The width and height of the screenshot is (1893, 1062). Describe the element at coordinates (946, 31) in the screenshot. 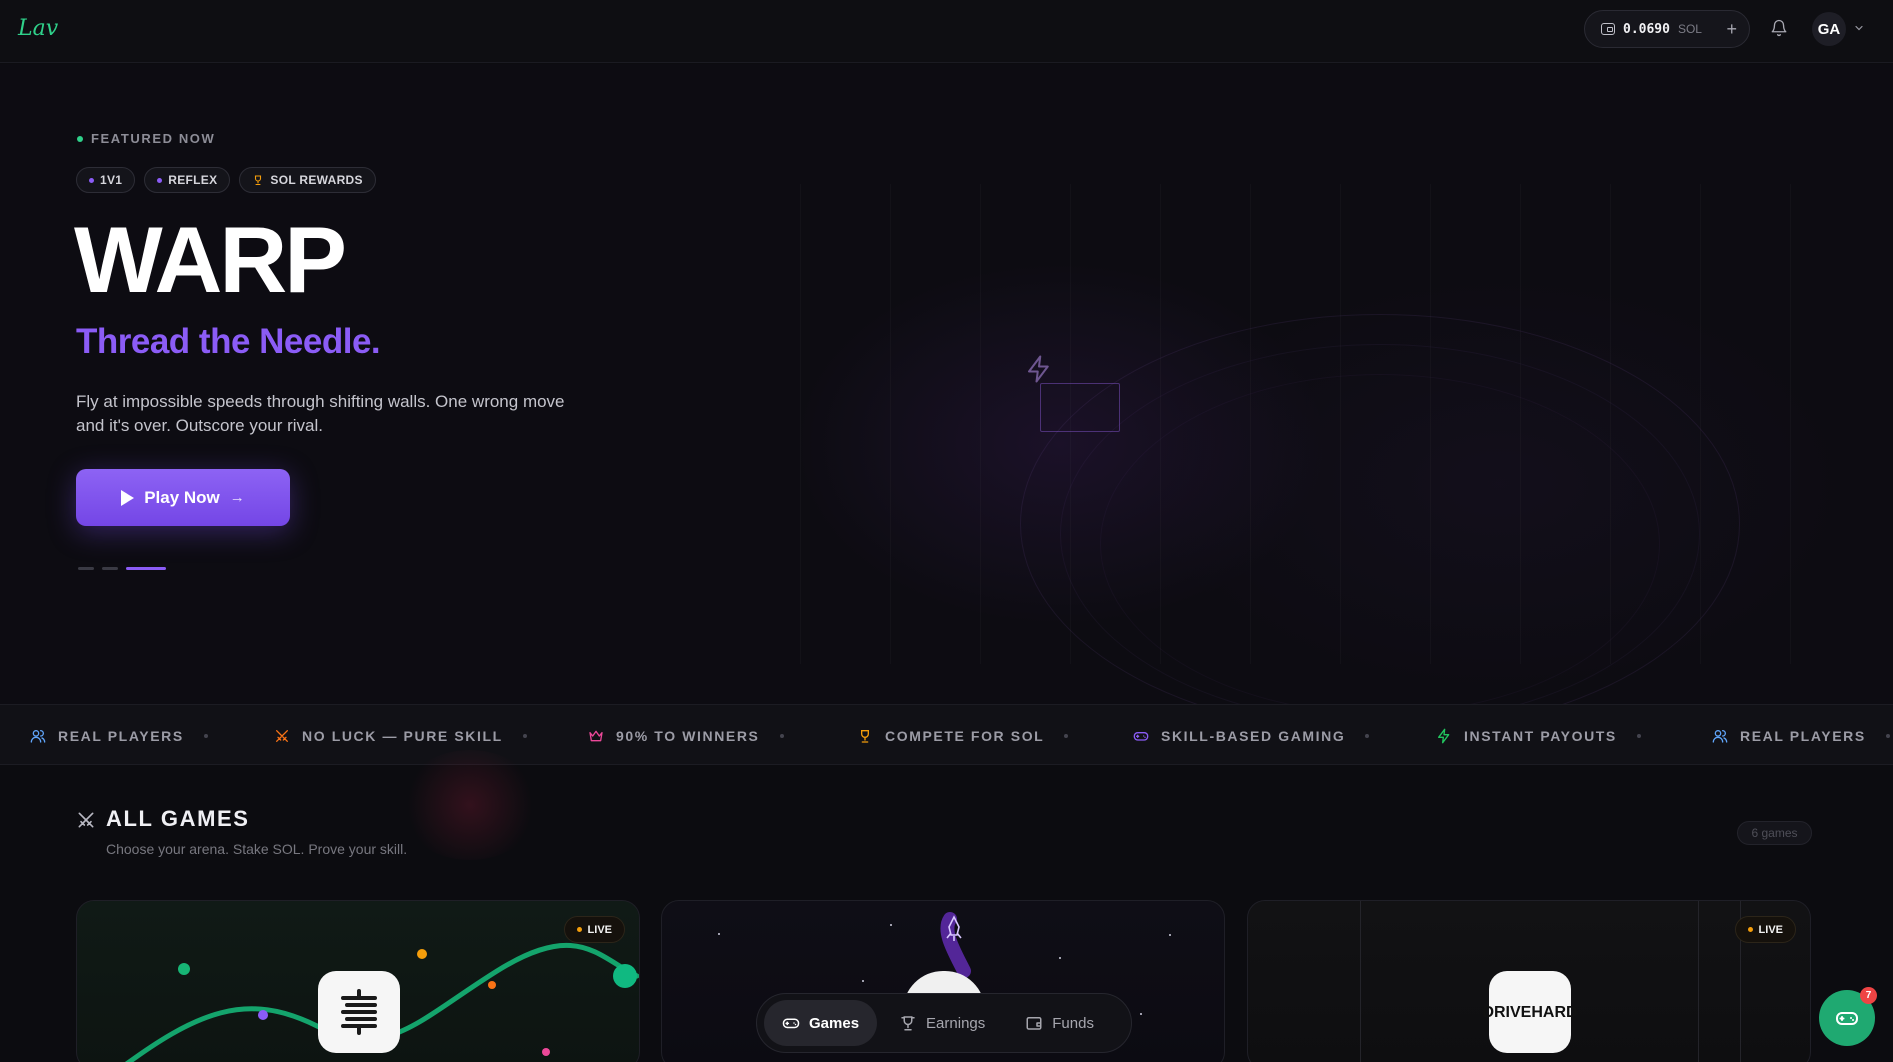

I see `top-bar: Lav 0.0690 SOL + GA` at that location.